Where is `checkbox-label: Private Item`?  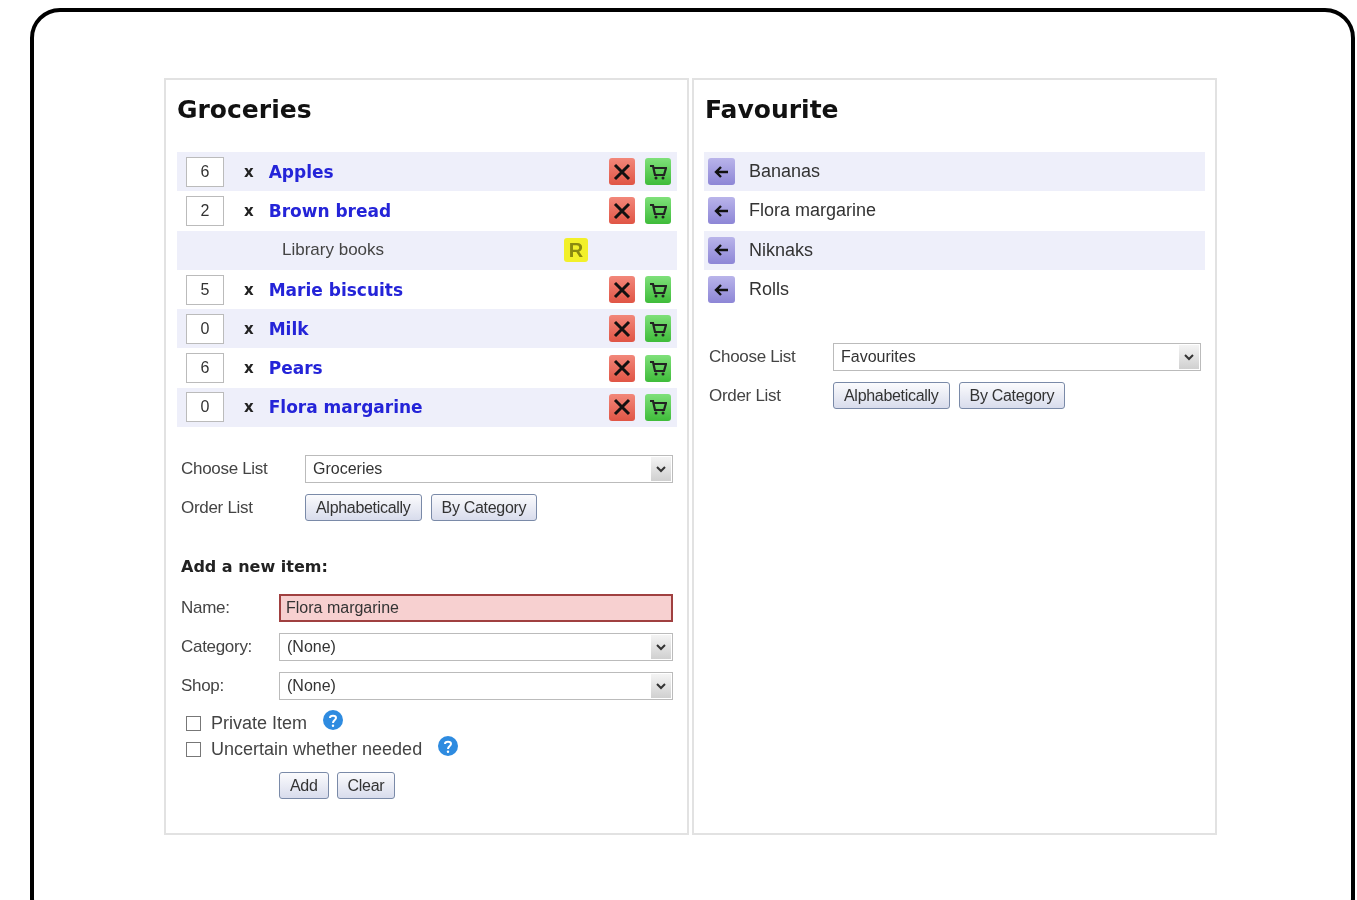
checkbox-label: Private Item is located at coordinates (259, 723).